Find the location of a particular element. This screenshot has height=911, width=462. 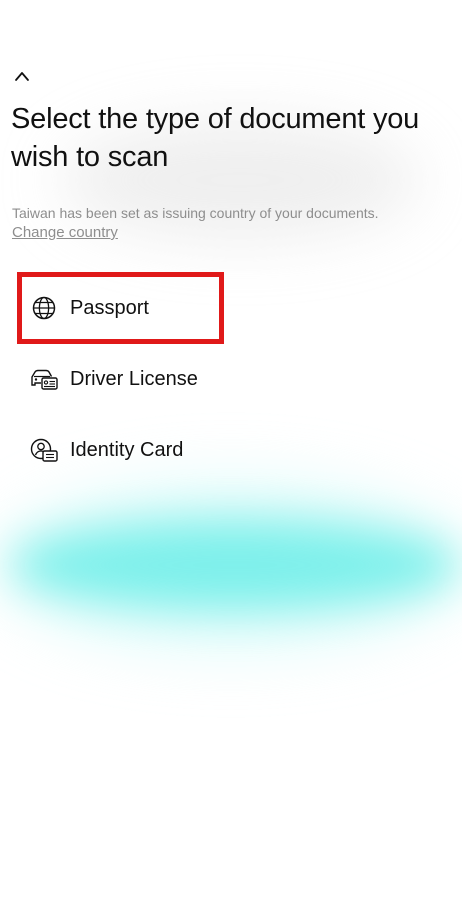

document-option-driver-license: Driver License is located at coordinates (113, 379).